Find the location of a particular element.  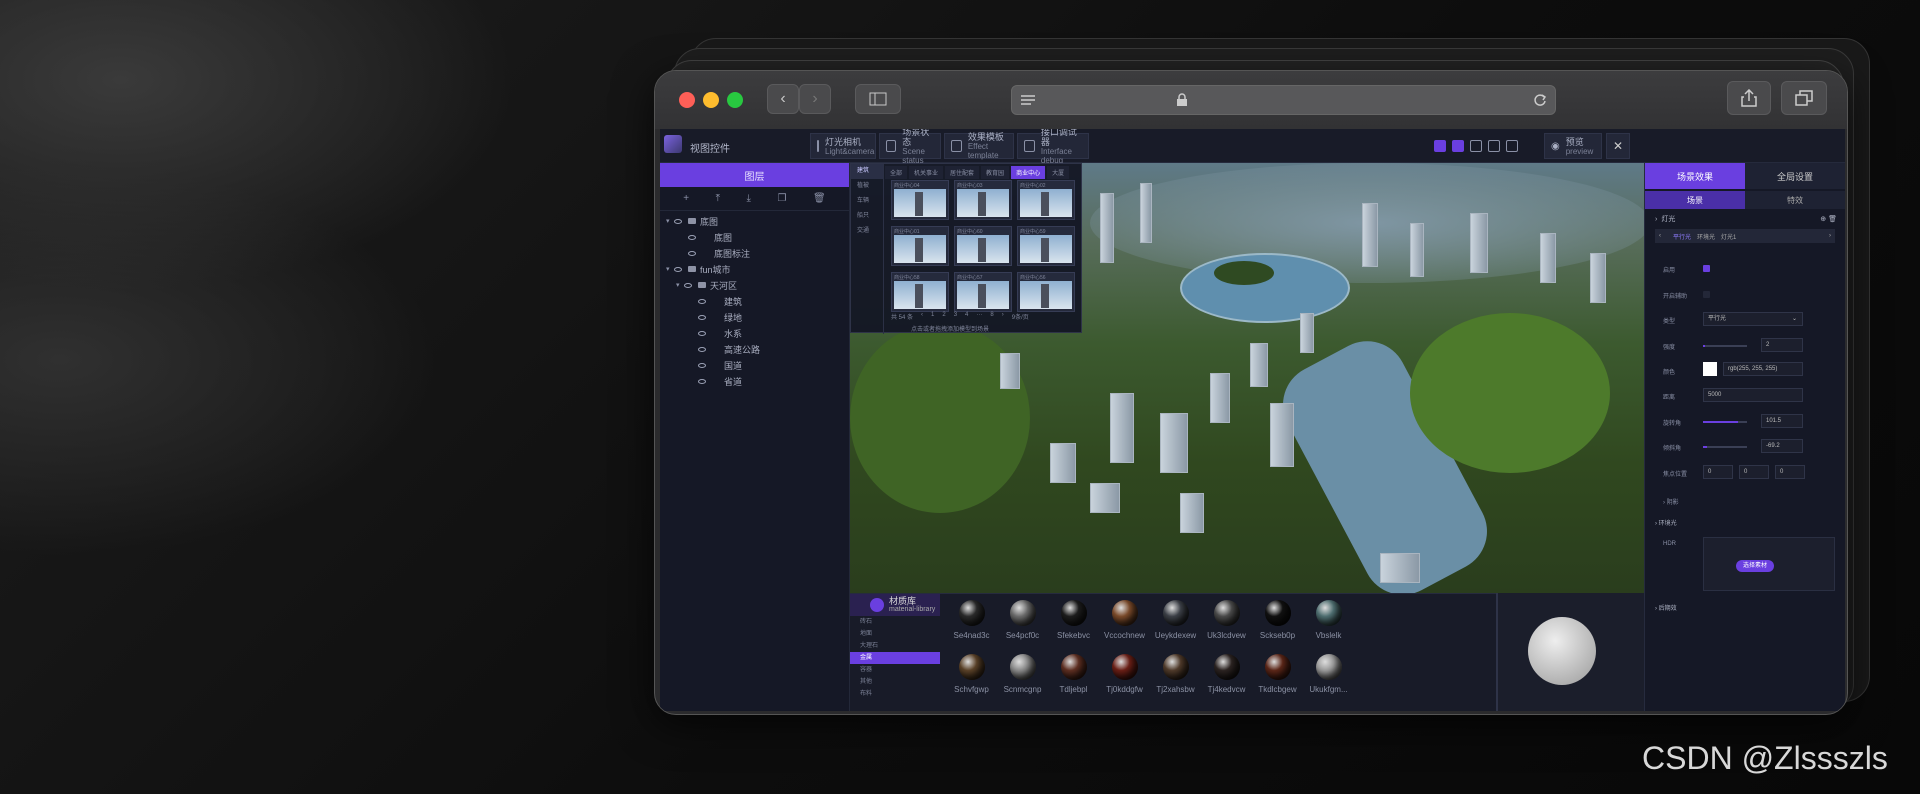

material-item: Tkdlcbgew is located at coordinates (1277, 674).